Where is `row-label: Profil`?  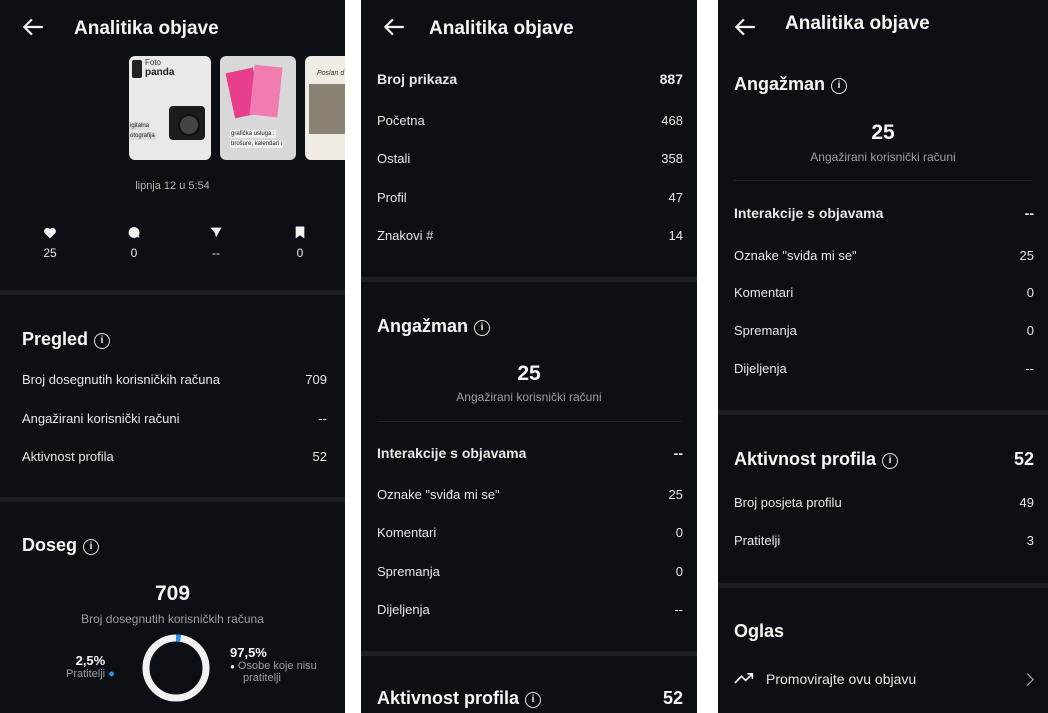
row-label: Profil is located at coordinates (392, 197).